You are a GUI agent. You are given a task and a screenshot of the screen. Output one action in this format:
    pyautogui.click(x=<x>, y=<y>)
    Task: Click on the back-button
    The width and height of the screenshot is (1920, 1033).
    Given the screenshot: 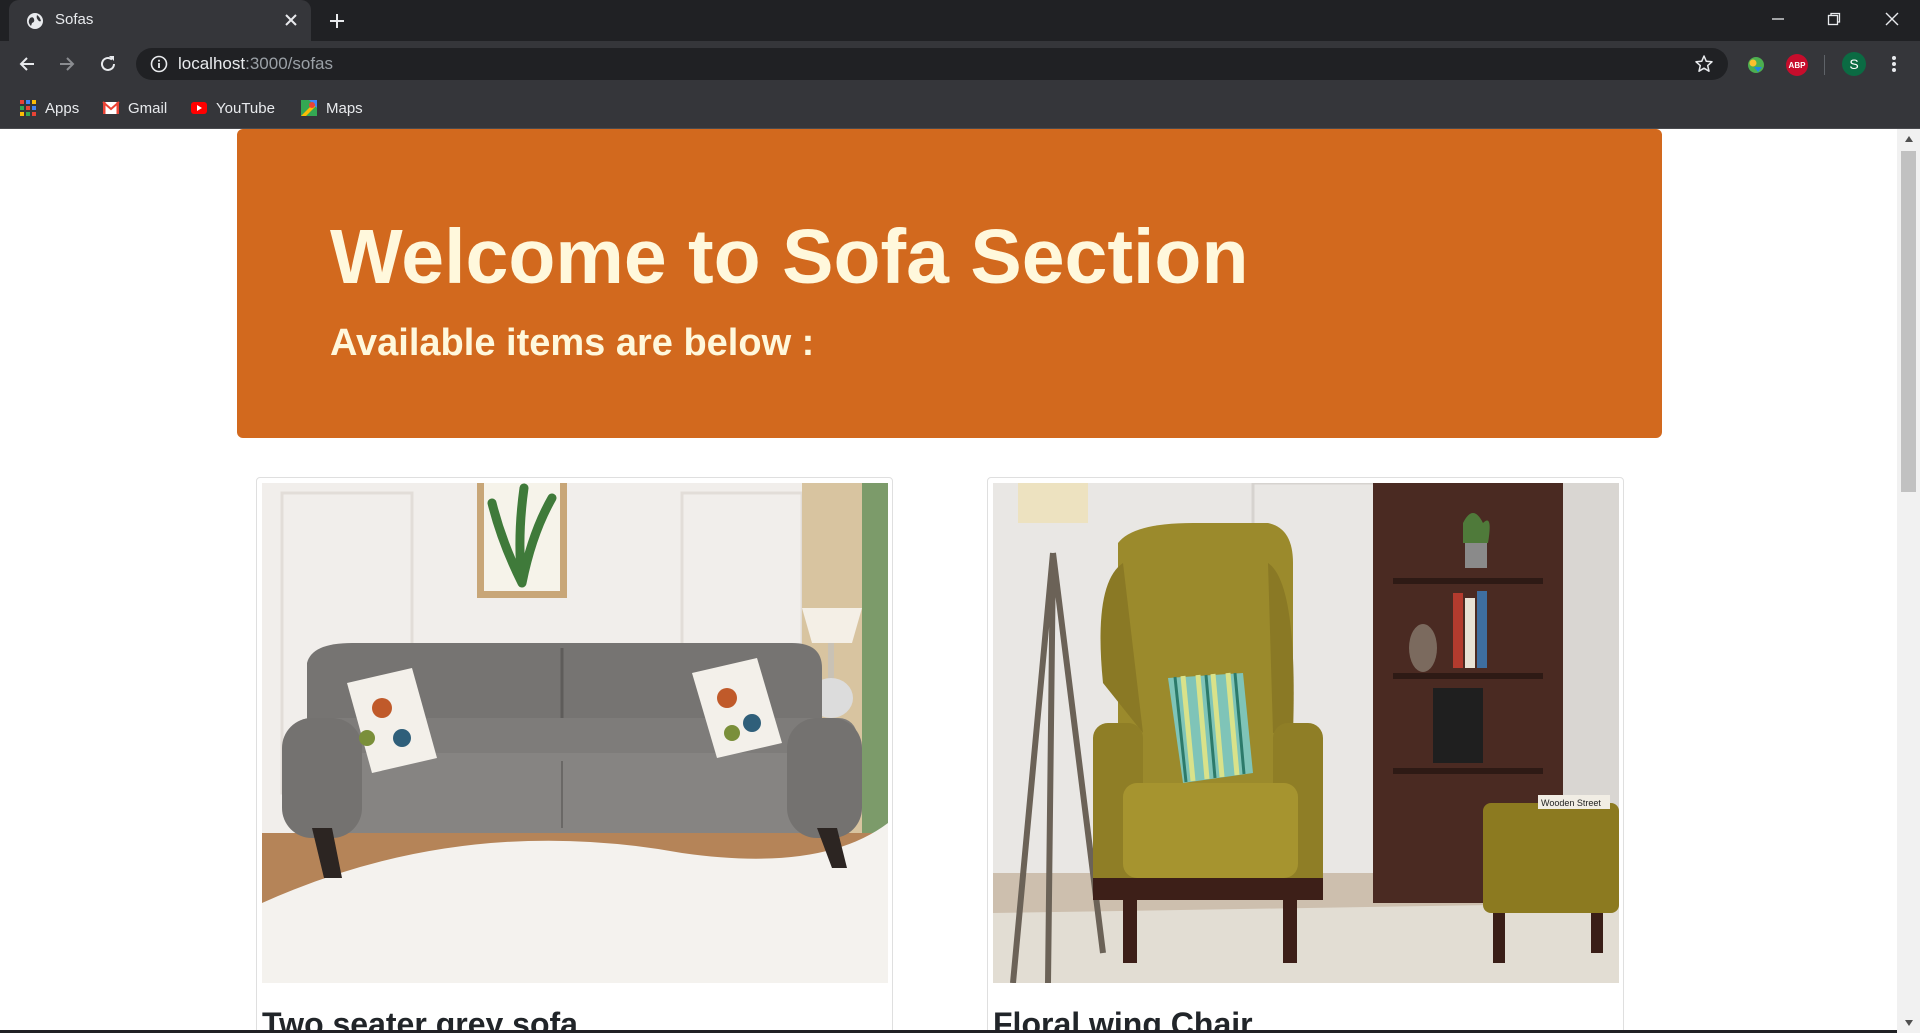 What is the action you would take?
    pyautogui.click(x=27, y=64)
    